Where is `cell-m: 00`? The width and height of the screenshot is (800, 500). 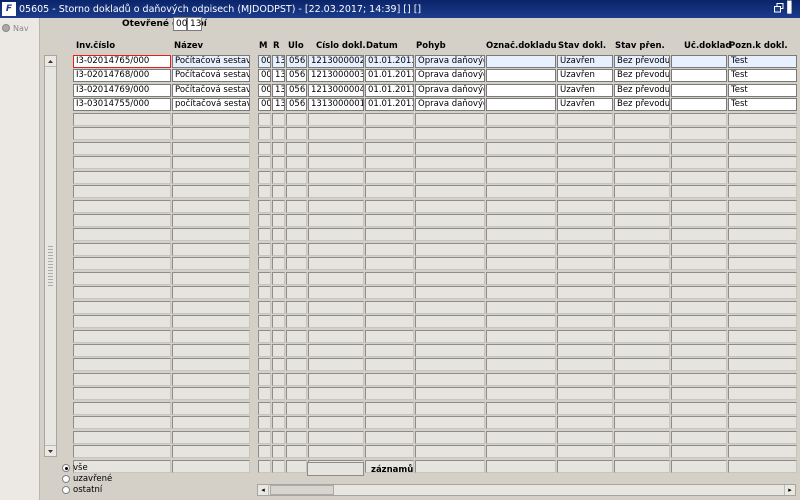
cell-m: 00 is located at coordinates (264, 104).